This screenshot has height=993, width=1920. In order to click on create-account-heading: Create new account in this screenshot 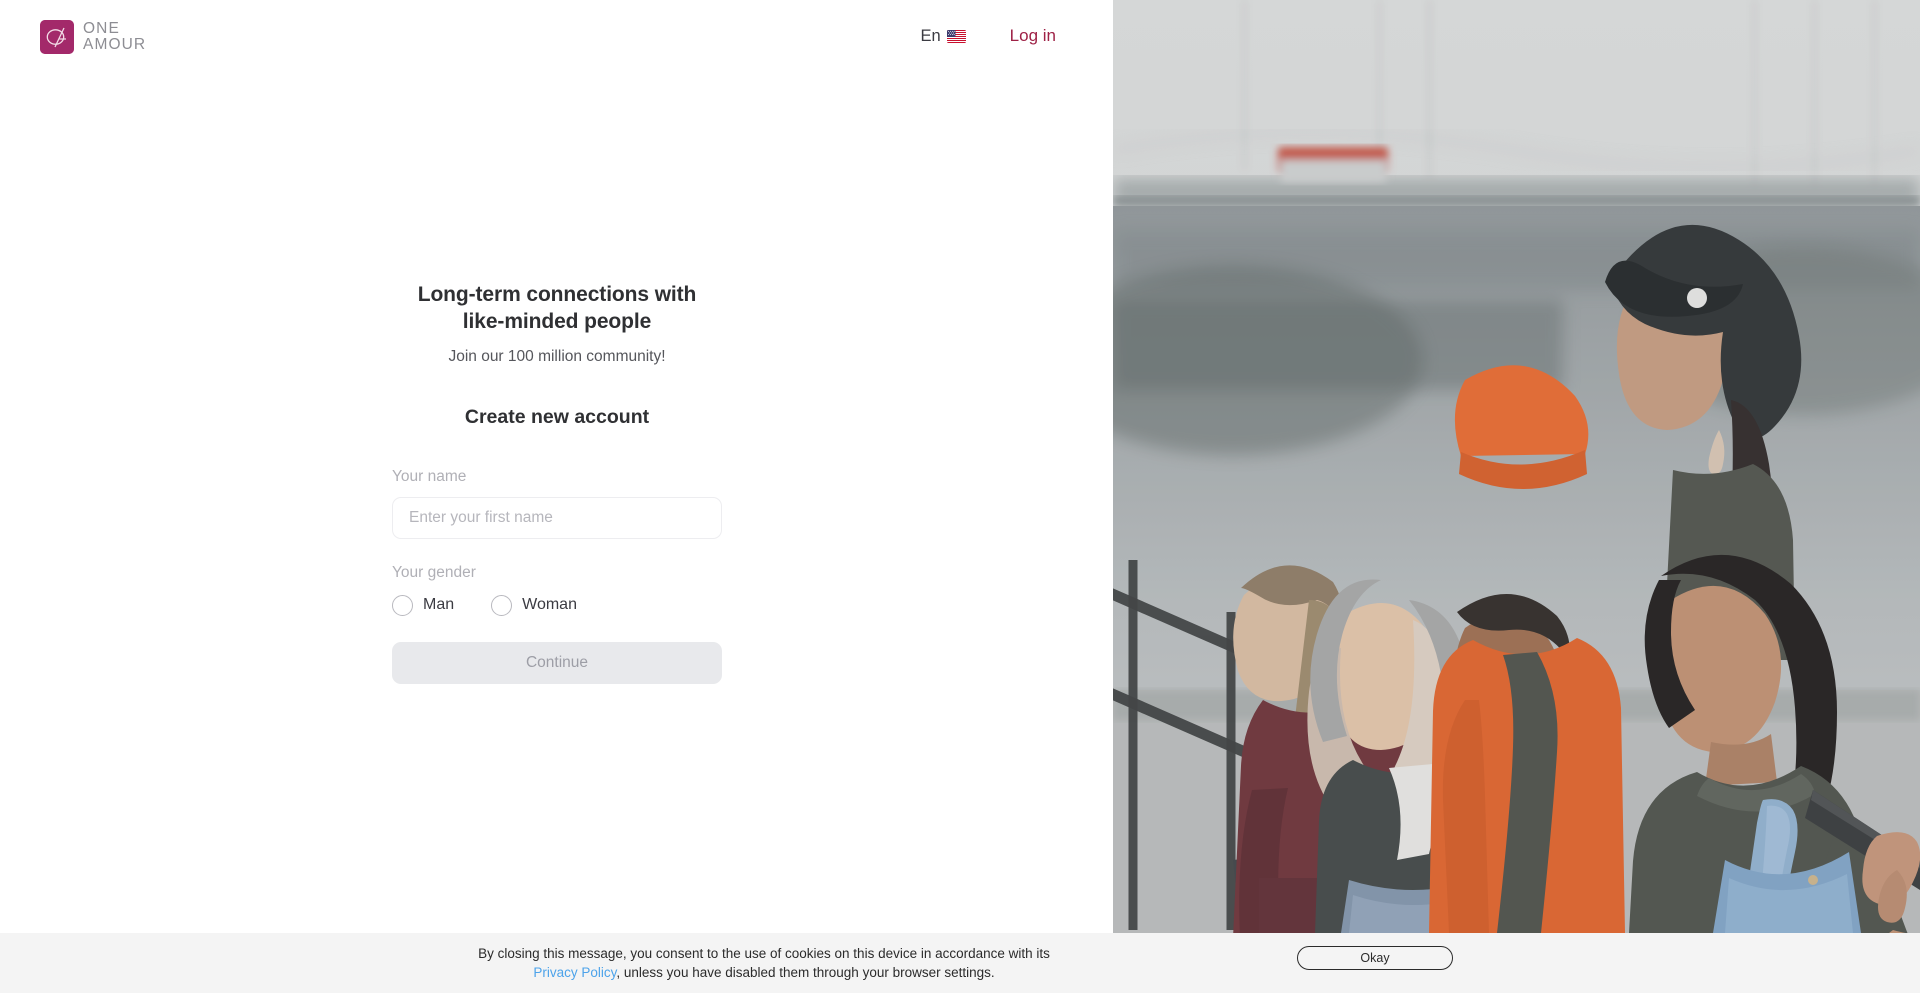, I will do `click(557, 416)`.